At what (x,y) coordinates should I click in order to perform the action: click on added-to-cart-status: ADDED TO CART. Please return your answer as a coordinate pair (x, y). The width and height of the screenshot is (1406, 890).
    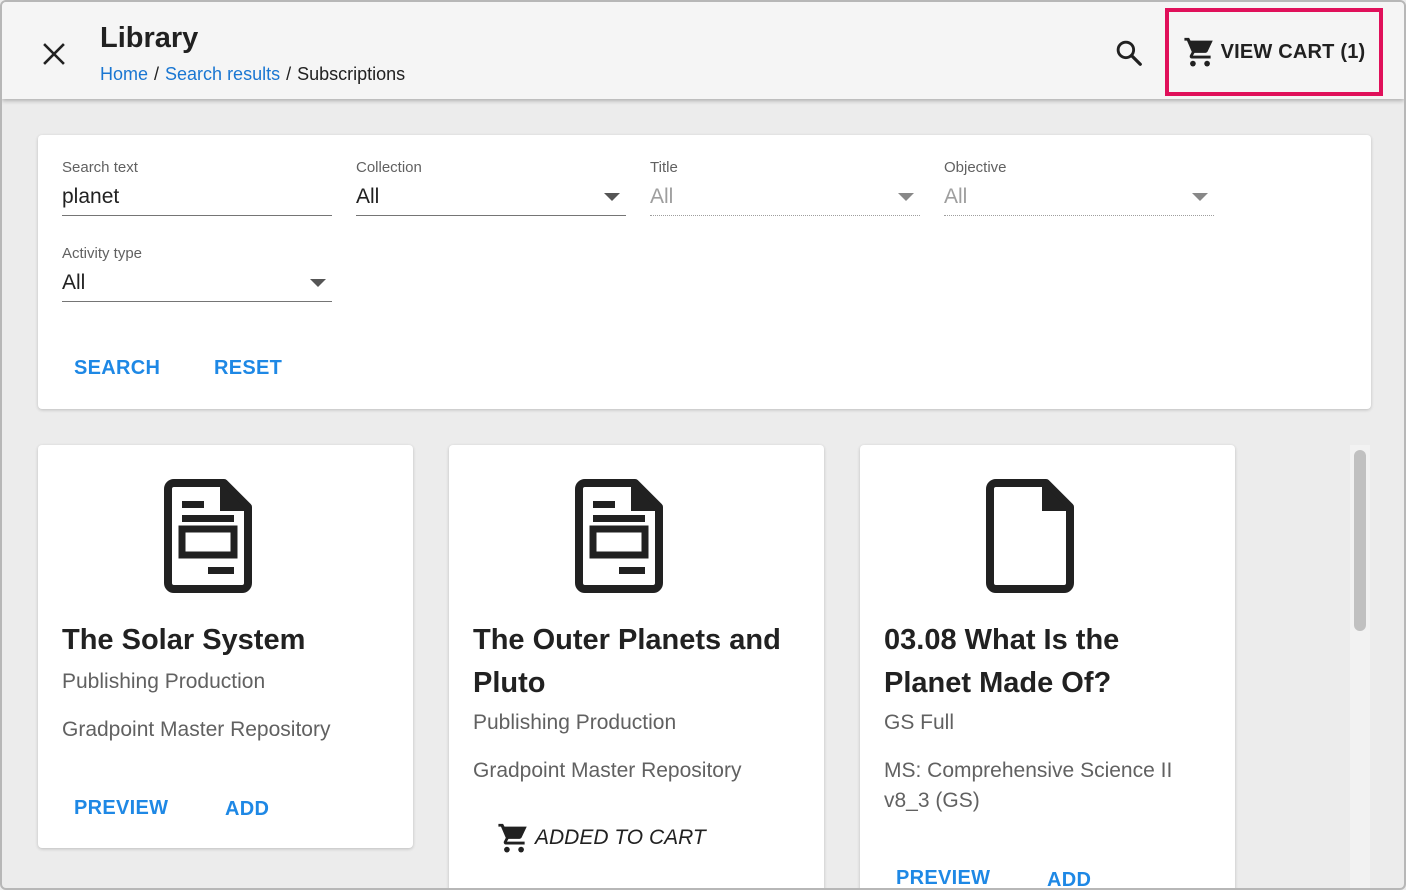
    Looking at the image, I should click on (601, 838).